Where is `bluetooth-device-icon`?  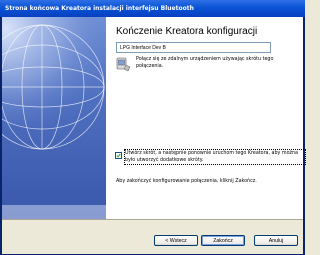
bluetooth-device-icon is located at coordinates (123, 64).